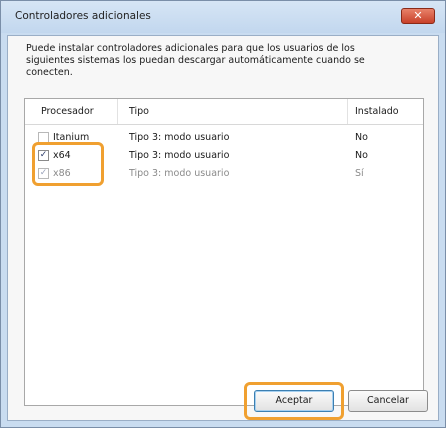 This screenshot has height=428, width=446. Describe the element at coordinates (388, 401) in the screenshot. I see `cancel-button: Cancelar` at that location.